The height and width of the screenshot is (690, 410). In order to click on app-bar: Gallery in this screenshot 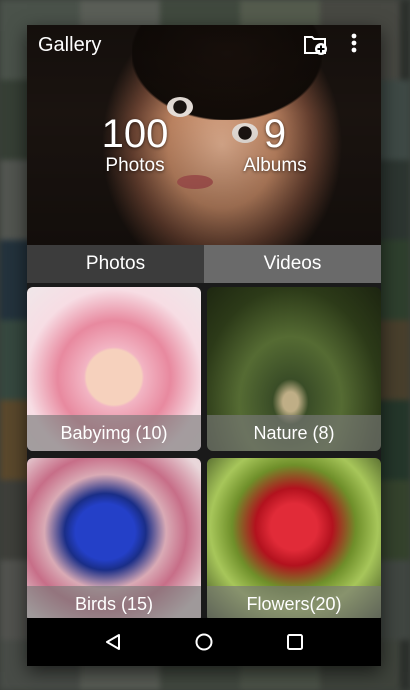, I will do `click(204, 45)`.